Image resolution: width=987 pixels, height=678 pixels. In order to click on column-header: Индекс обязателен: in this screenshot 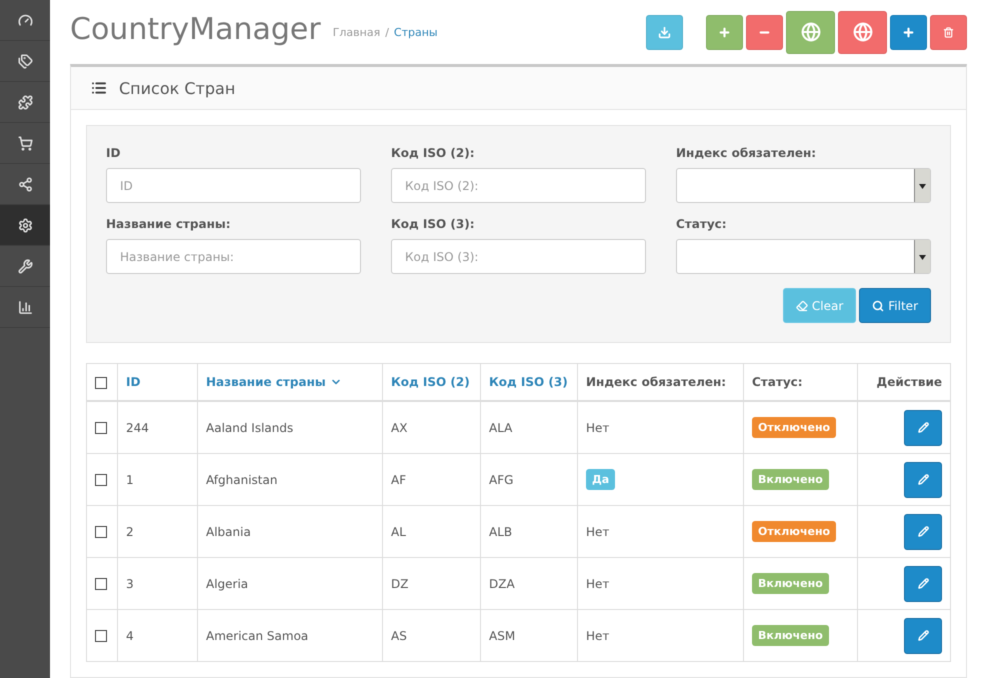, I will do `click(656, 382)`.